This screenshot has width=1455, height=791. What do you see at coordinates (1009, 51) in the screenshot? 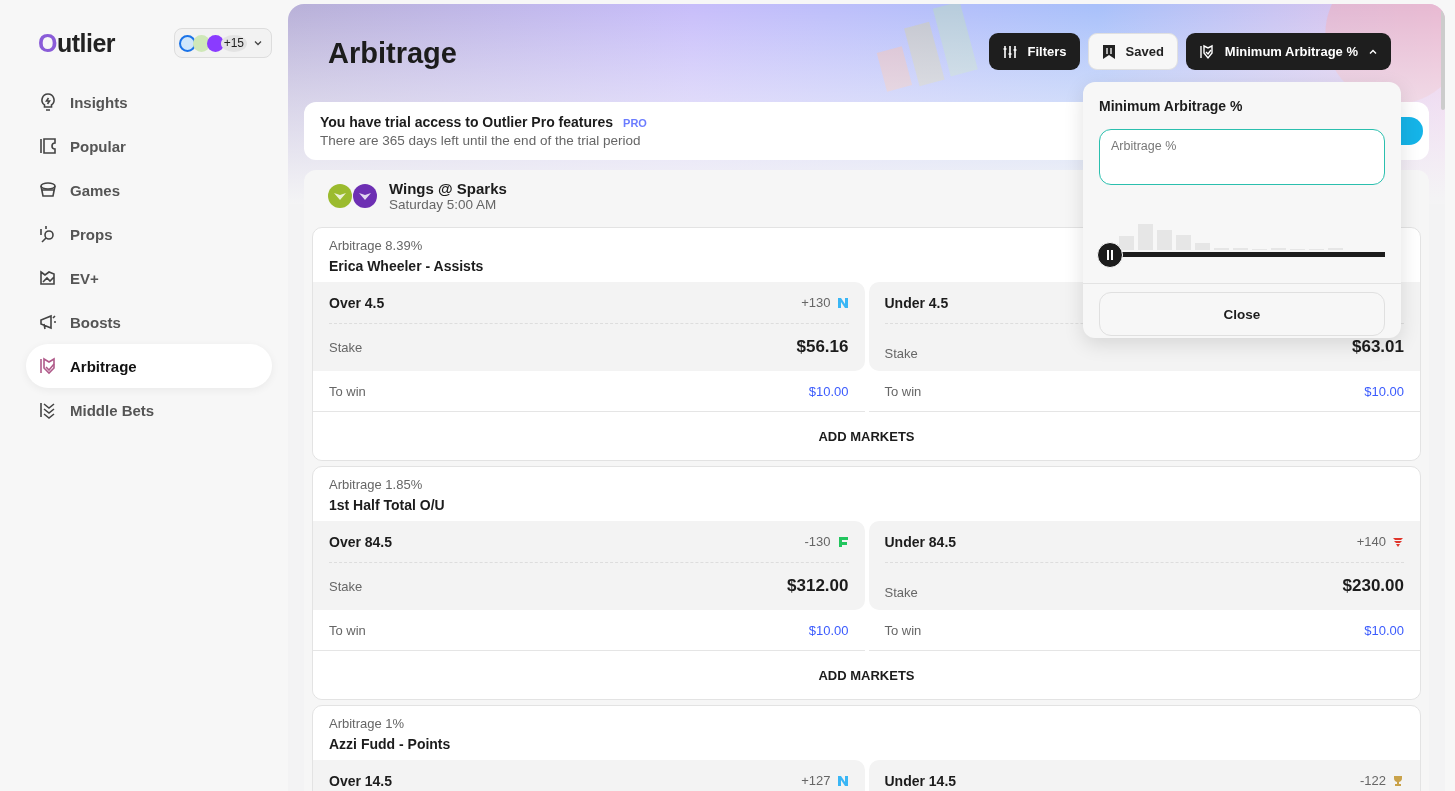
I see `sliders-icon` at bounding box center [1009, 51].